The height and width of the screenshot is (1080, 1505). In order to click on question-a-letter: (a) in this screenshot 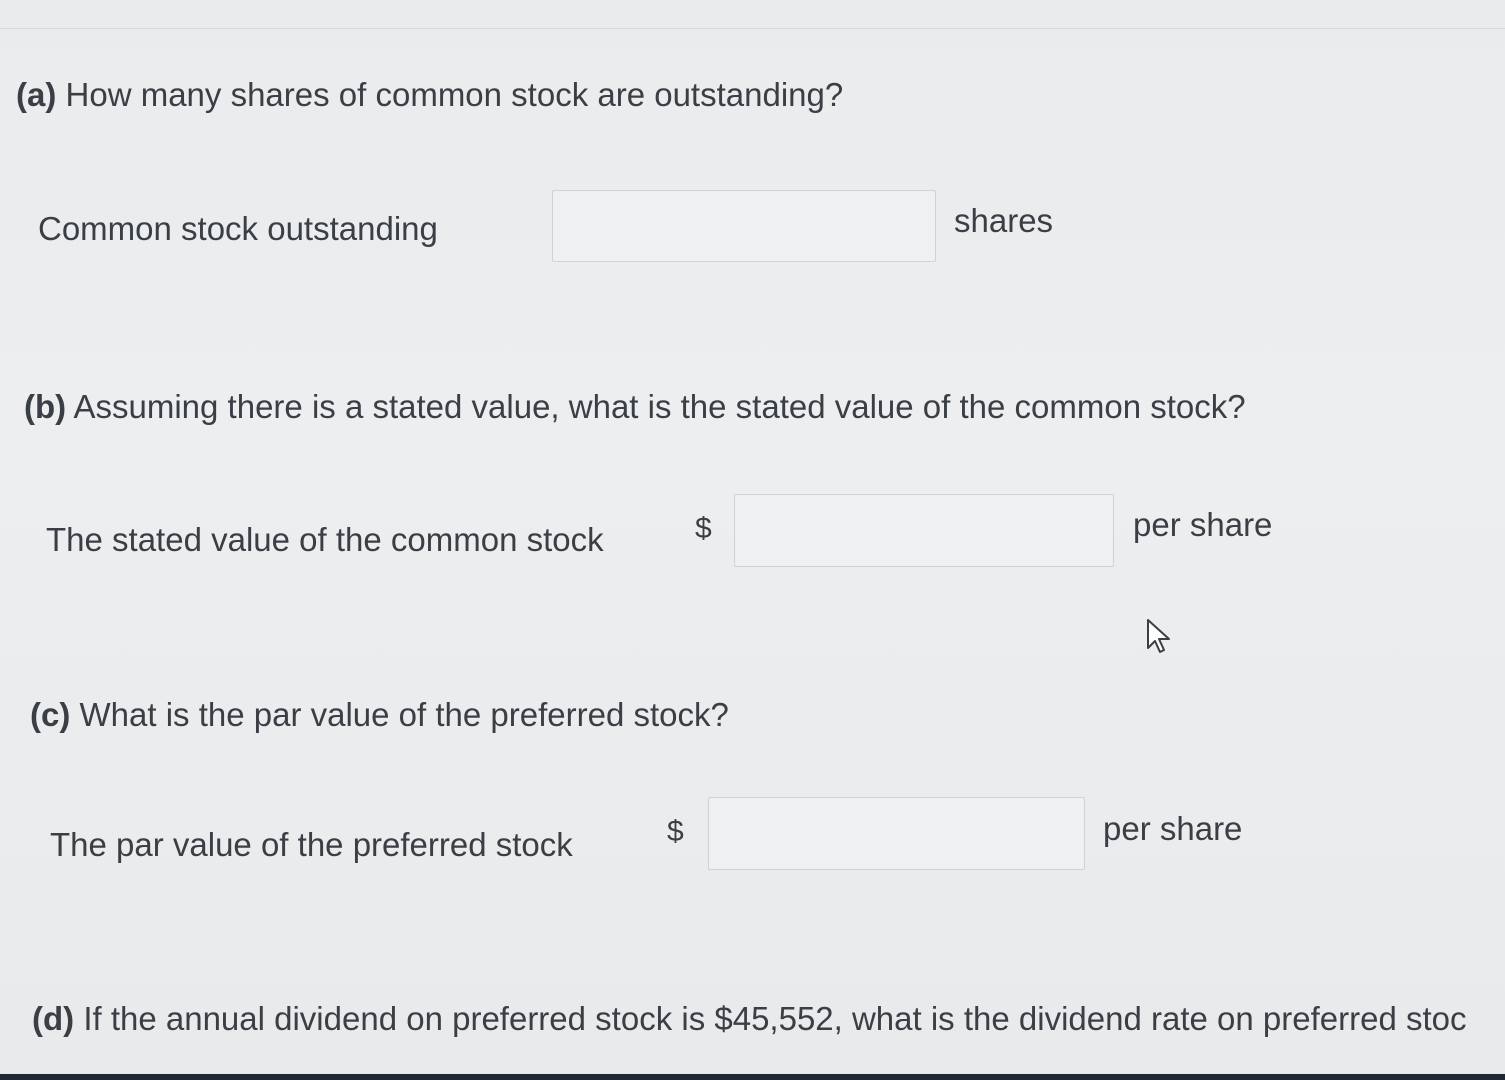, I will do `click(36, 94)`.